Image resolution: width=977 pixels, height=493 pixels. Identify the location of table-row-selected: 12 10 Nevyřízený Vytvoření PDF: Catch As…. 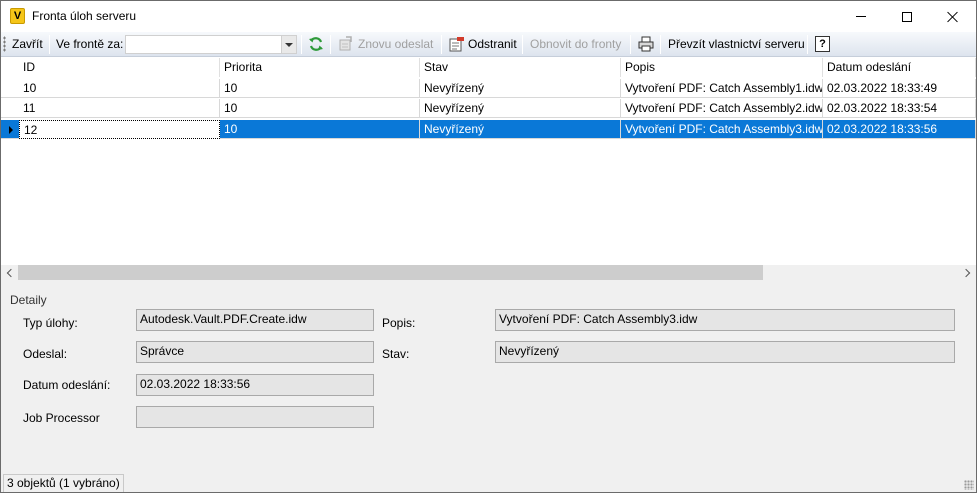
(488, 129).